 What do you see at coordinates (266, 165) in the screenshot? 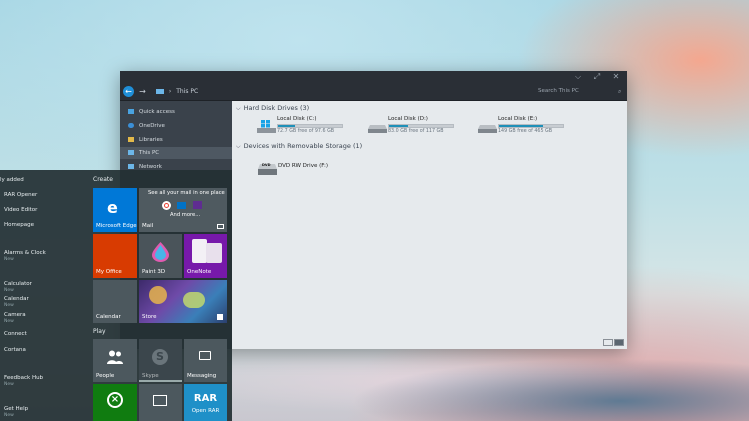
I see `dvd-badge: DVD` at bounding box center [266, 165].